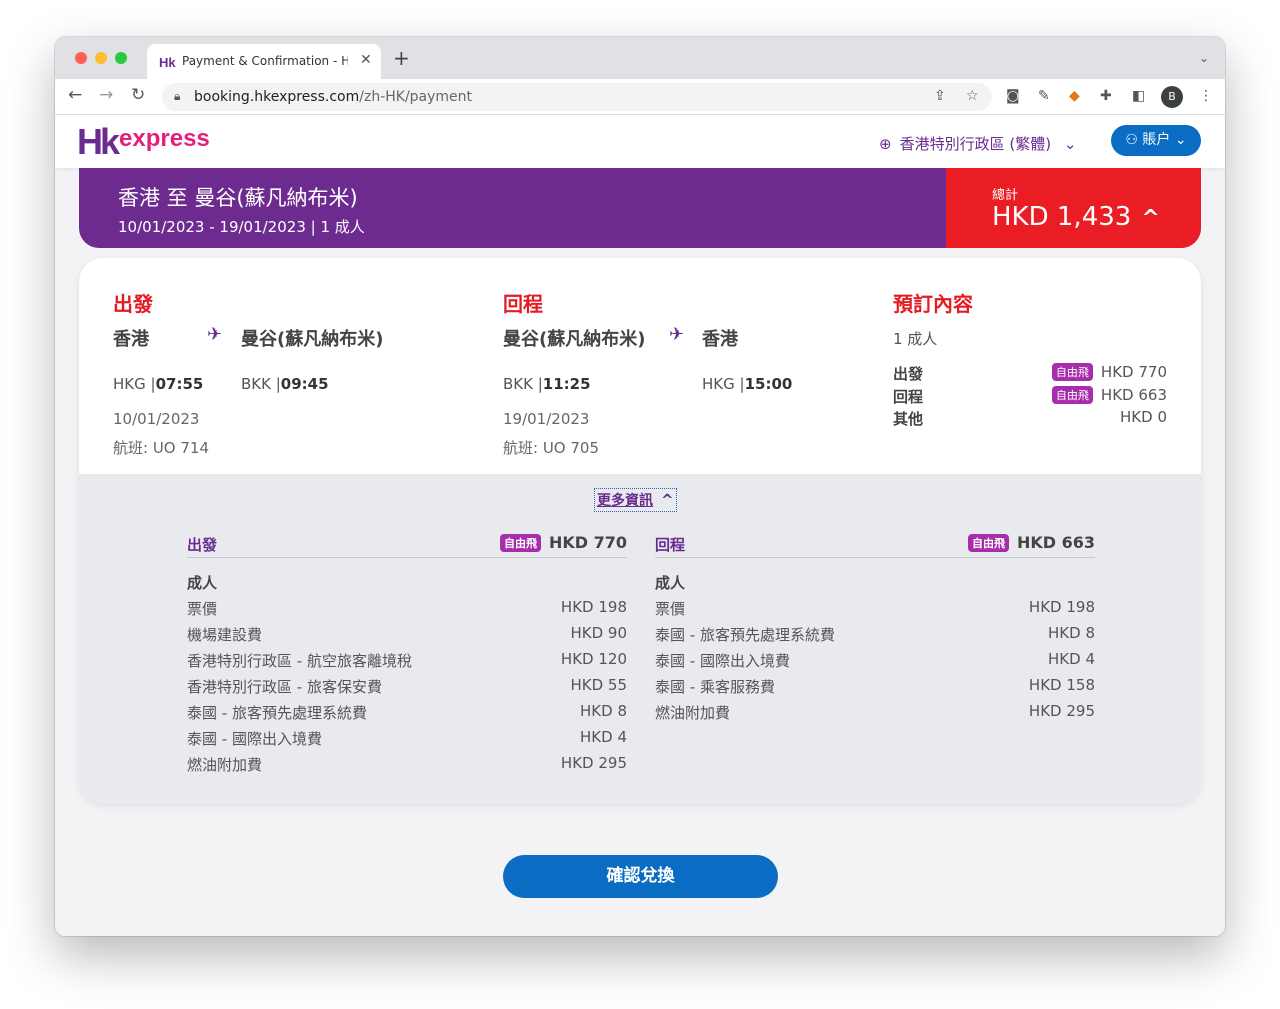 The image size is (1280, 1009). What do you see at coordinates (167, 62) in the screenshot?
I see `hk-favicon-icon: Hk` at bounding box center [167, 62].